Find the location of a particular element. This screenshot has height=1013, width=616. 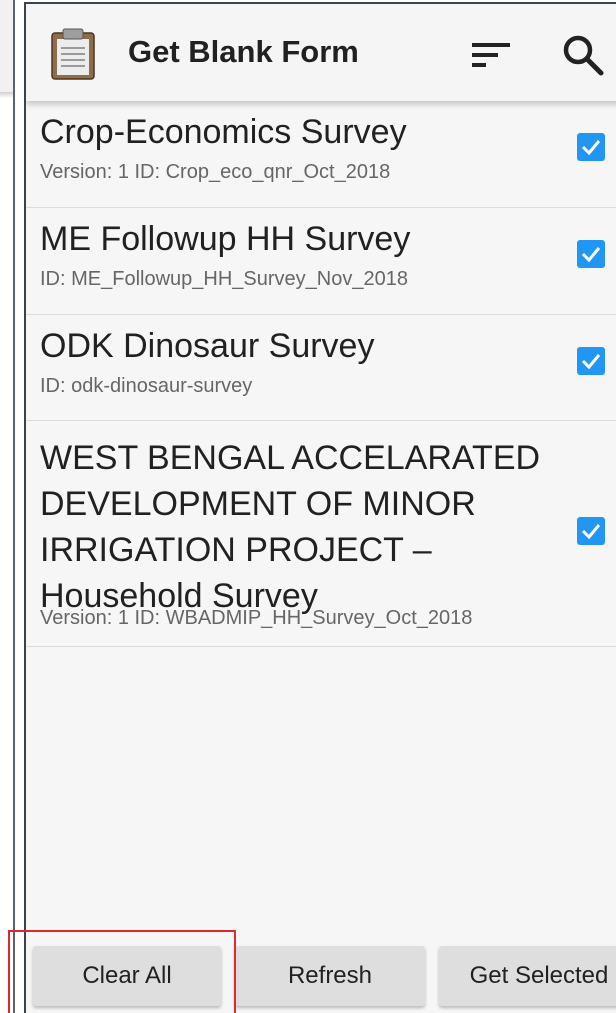

app-bar: Get Blank Form is located at coordinates (321, 52).